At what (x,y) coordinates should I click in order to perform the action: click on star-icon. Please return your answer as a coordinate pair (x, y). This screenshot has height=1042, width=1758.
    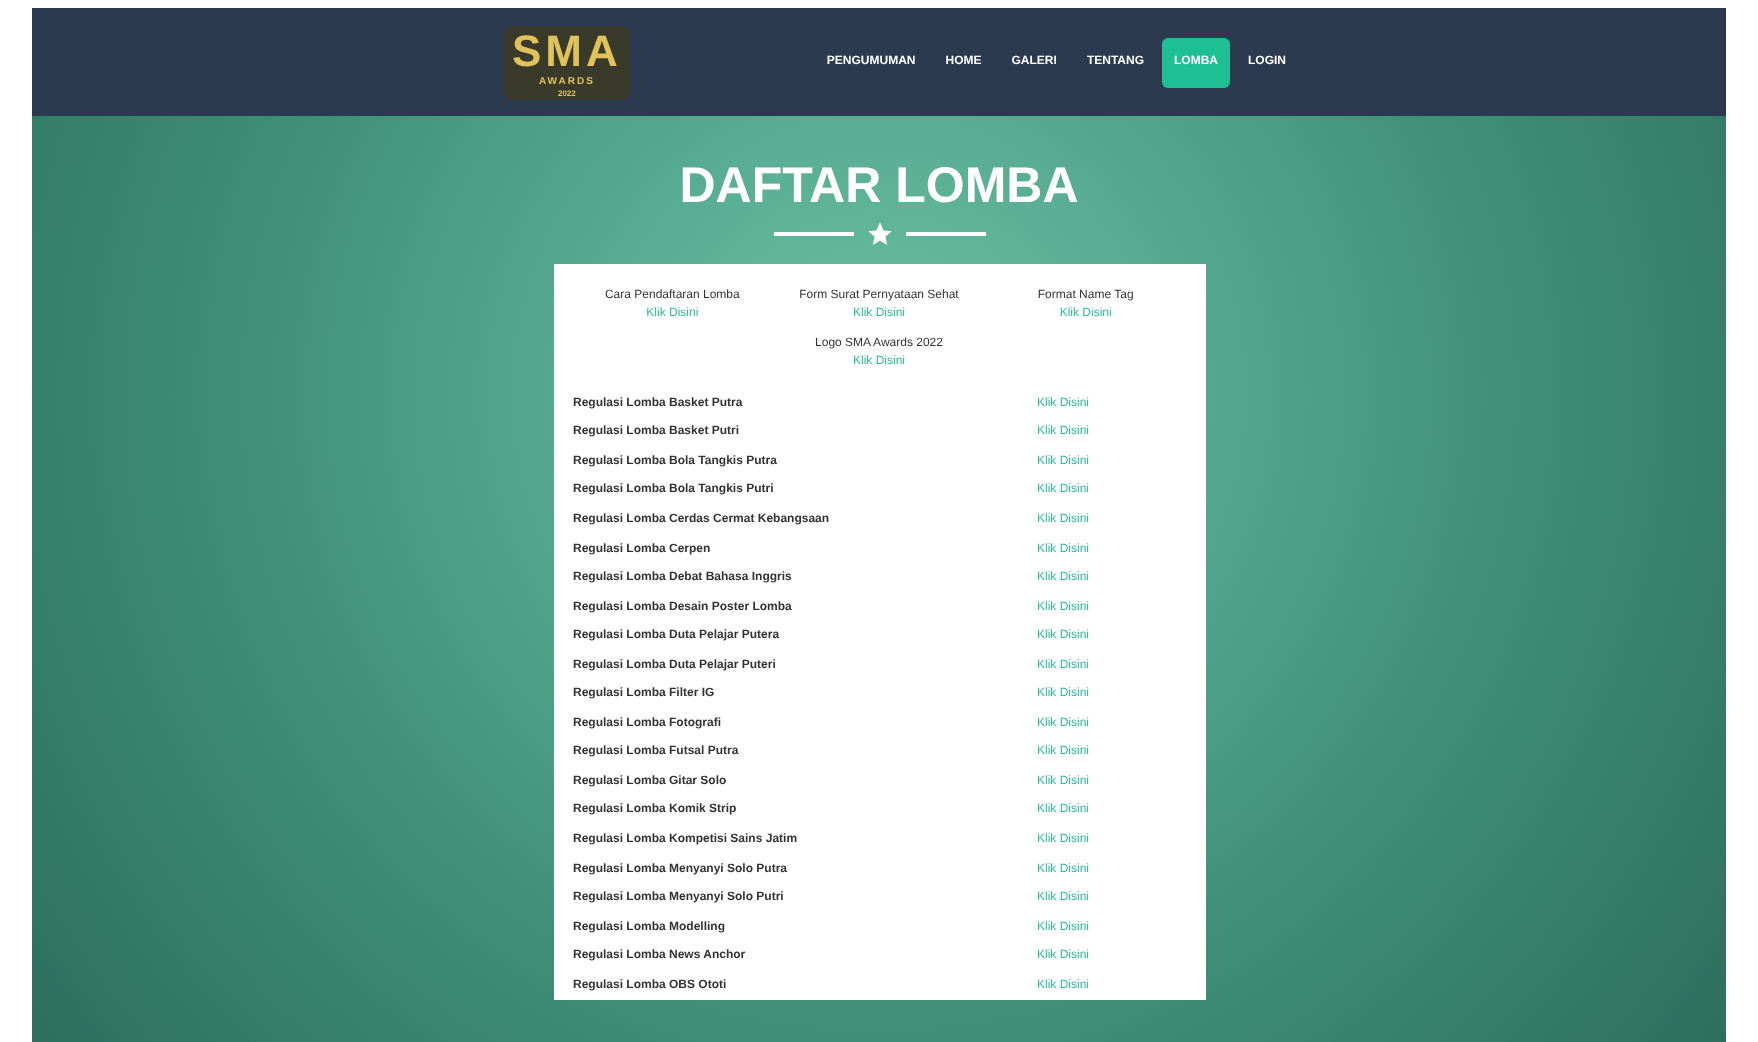
    Looking at the image, I should click on (879, 234).